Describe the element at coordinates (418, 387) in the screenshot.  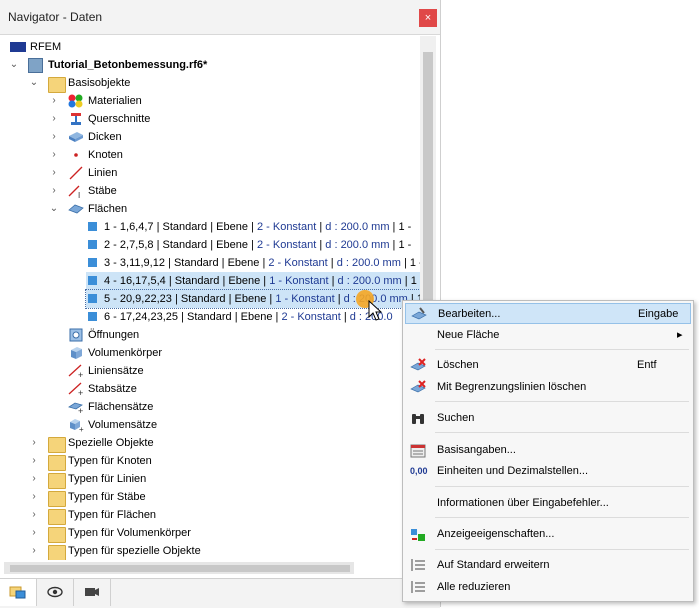
I see `delete-with-lines-icon` at that location.